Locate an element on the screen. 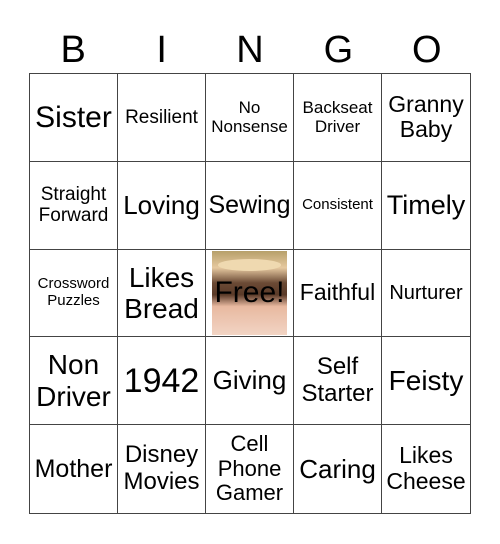 The height and width of the screenshot is (544, 500). bingo-cell-label: Feisty is located at coordinates (426, 381).